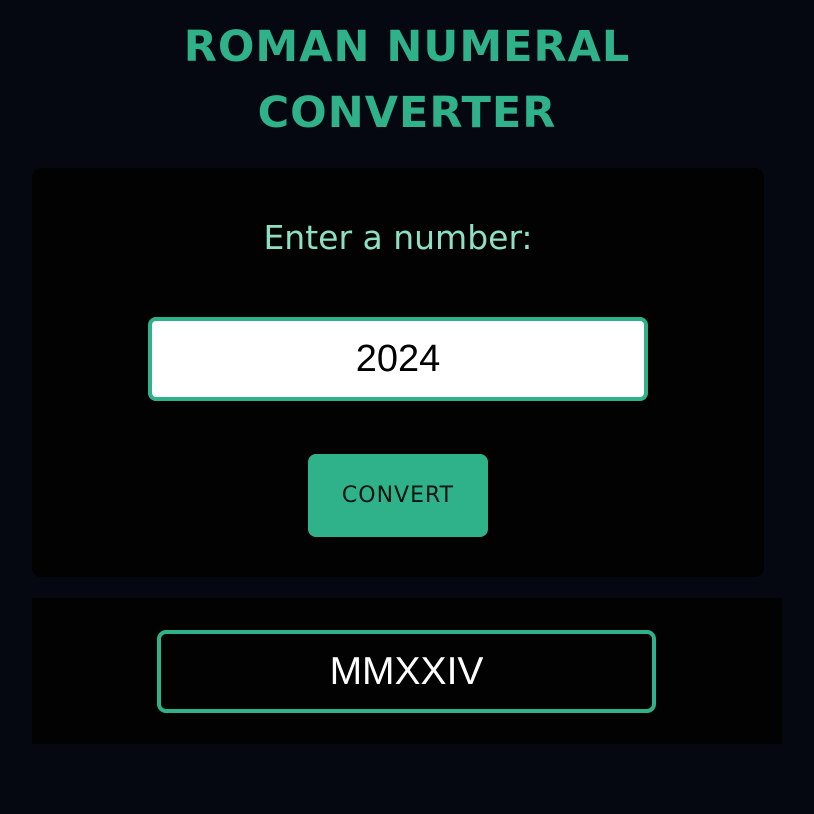  What do you see at coordinates (407, 47) in the screenshot?
I see `page-title-line-1: ROMAN NUMERAL` at bounding box center [407, 47].